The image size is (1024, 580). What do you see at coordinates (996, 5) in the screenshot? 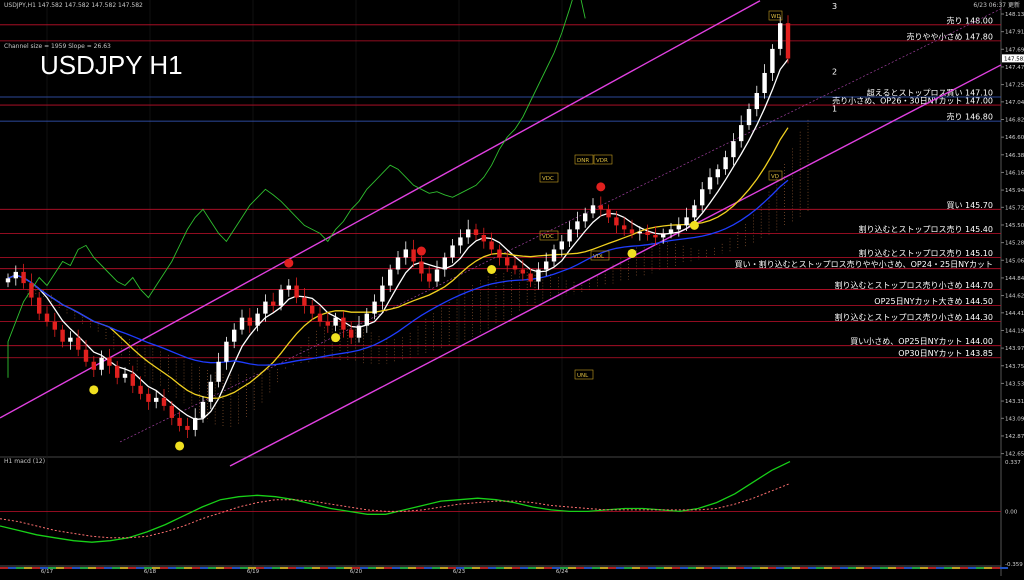
I see `timestamp: 6/23 06:37 更新` at bounding box center [996, 5].